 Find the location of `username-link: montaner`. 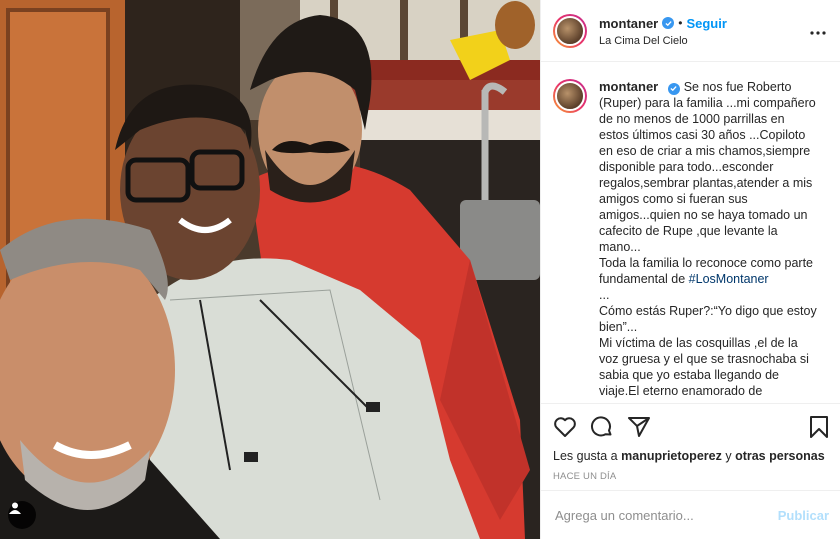

username-link: montaner is located at coordinates (628, 23).